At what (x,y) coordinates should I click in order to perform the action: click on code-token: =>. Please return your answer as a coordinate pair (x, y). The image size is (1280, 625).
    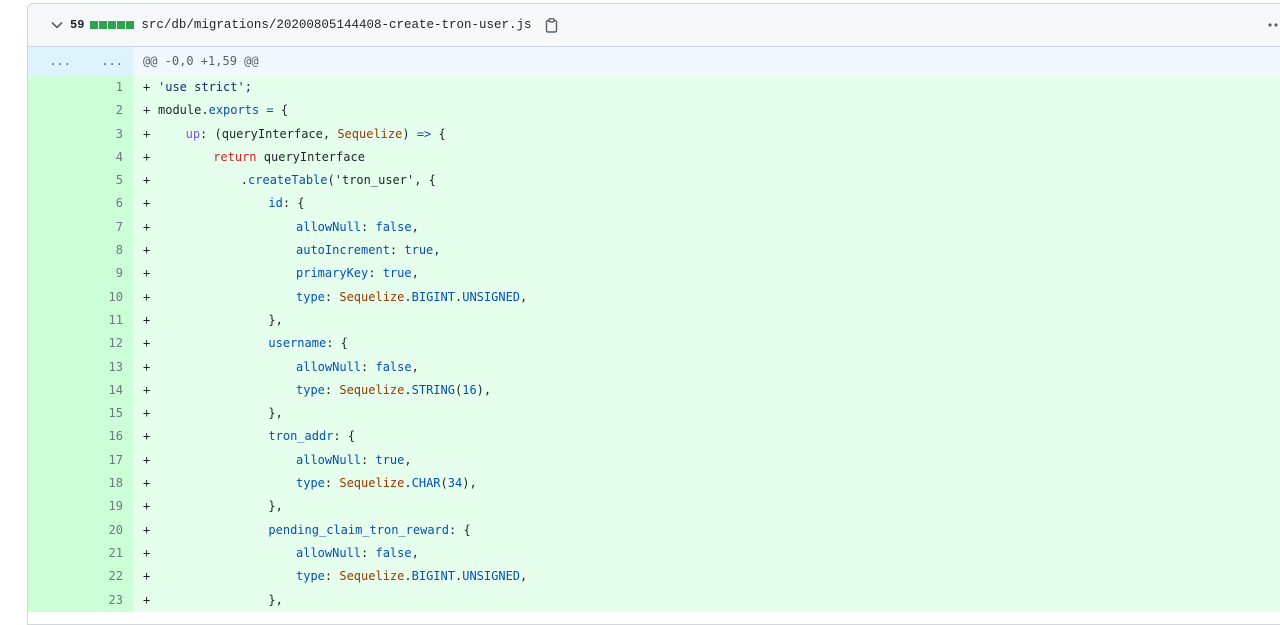
    Looking at the image, I should click on (424, 133).